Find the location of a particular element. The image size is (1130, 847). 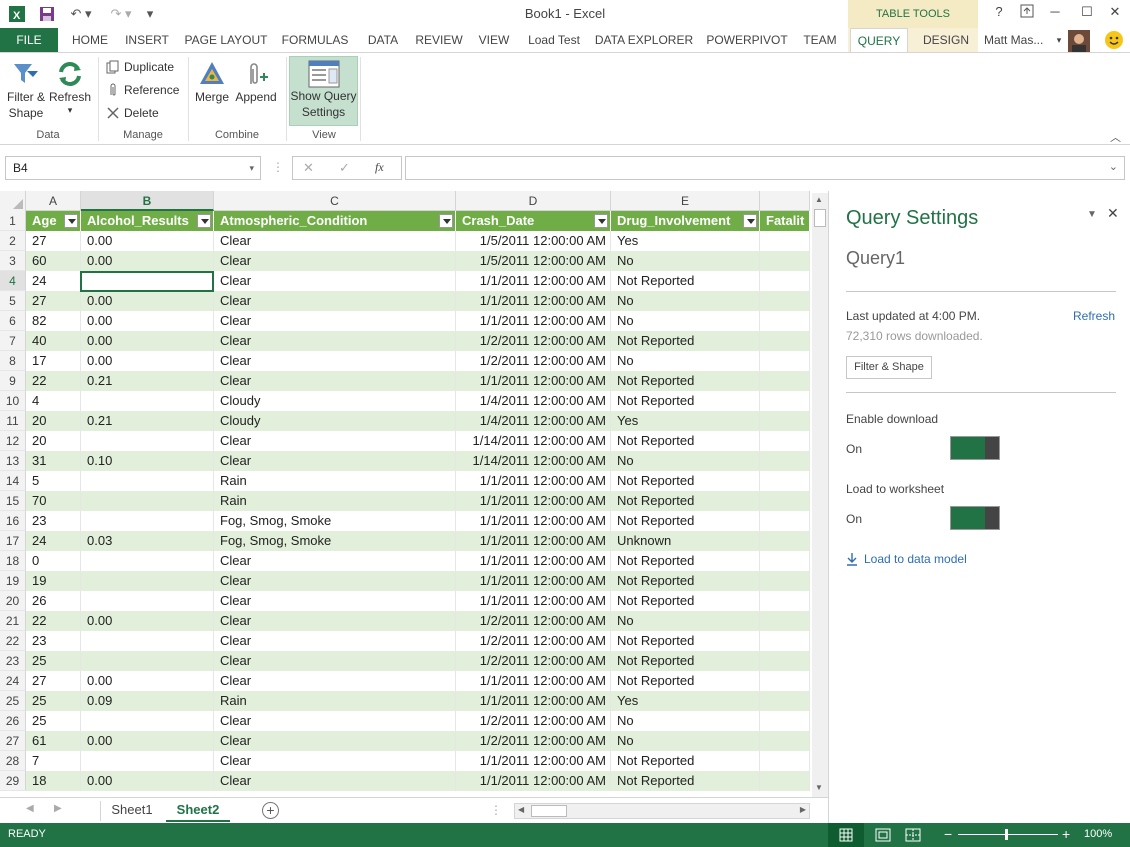

splitter-grip-icon: ⋮ is located at coordinates (496, 810).